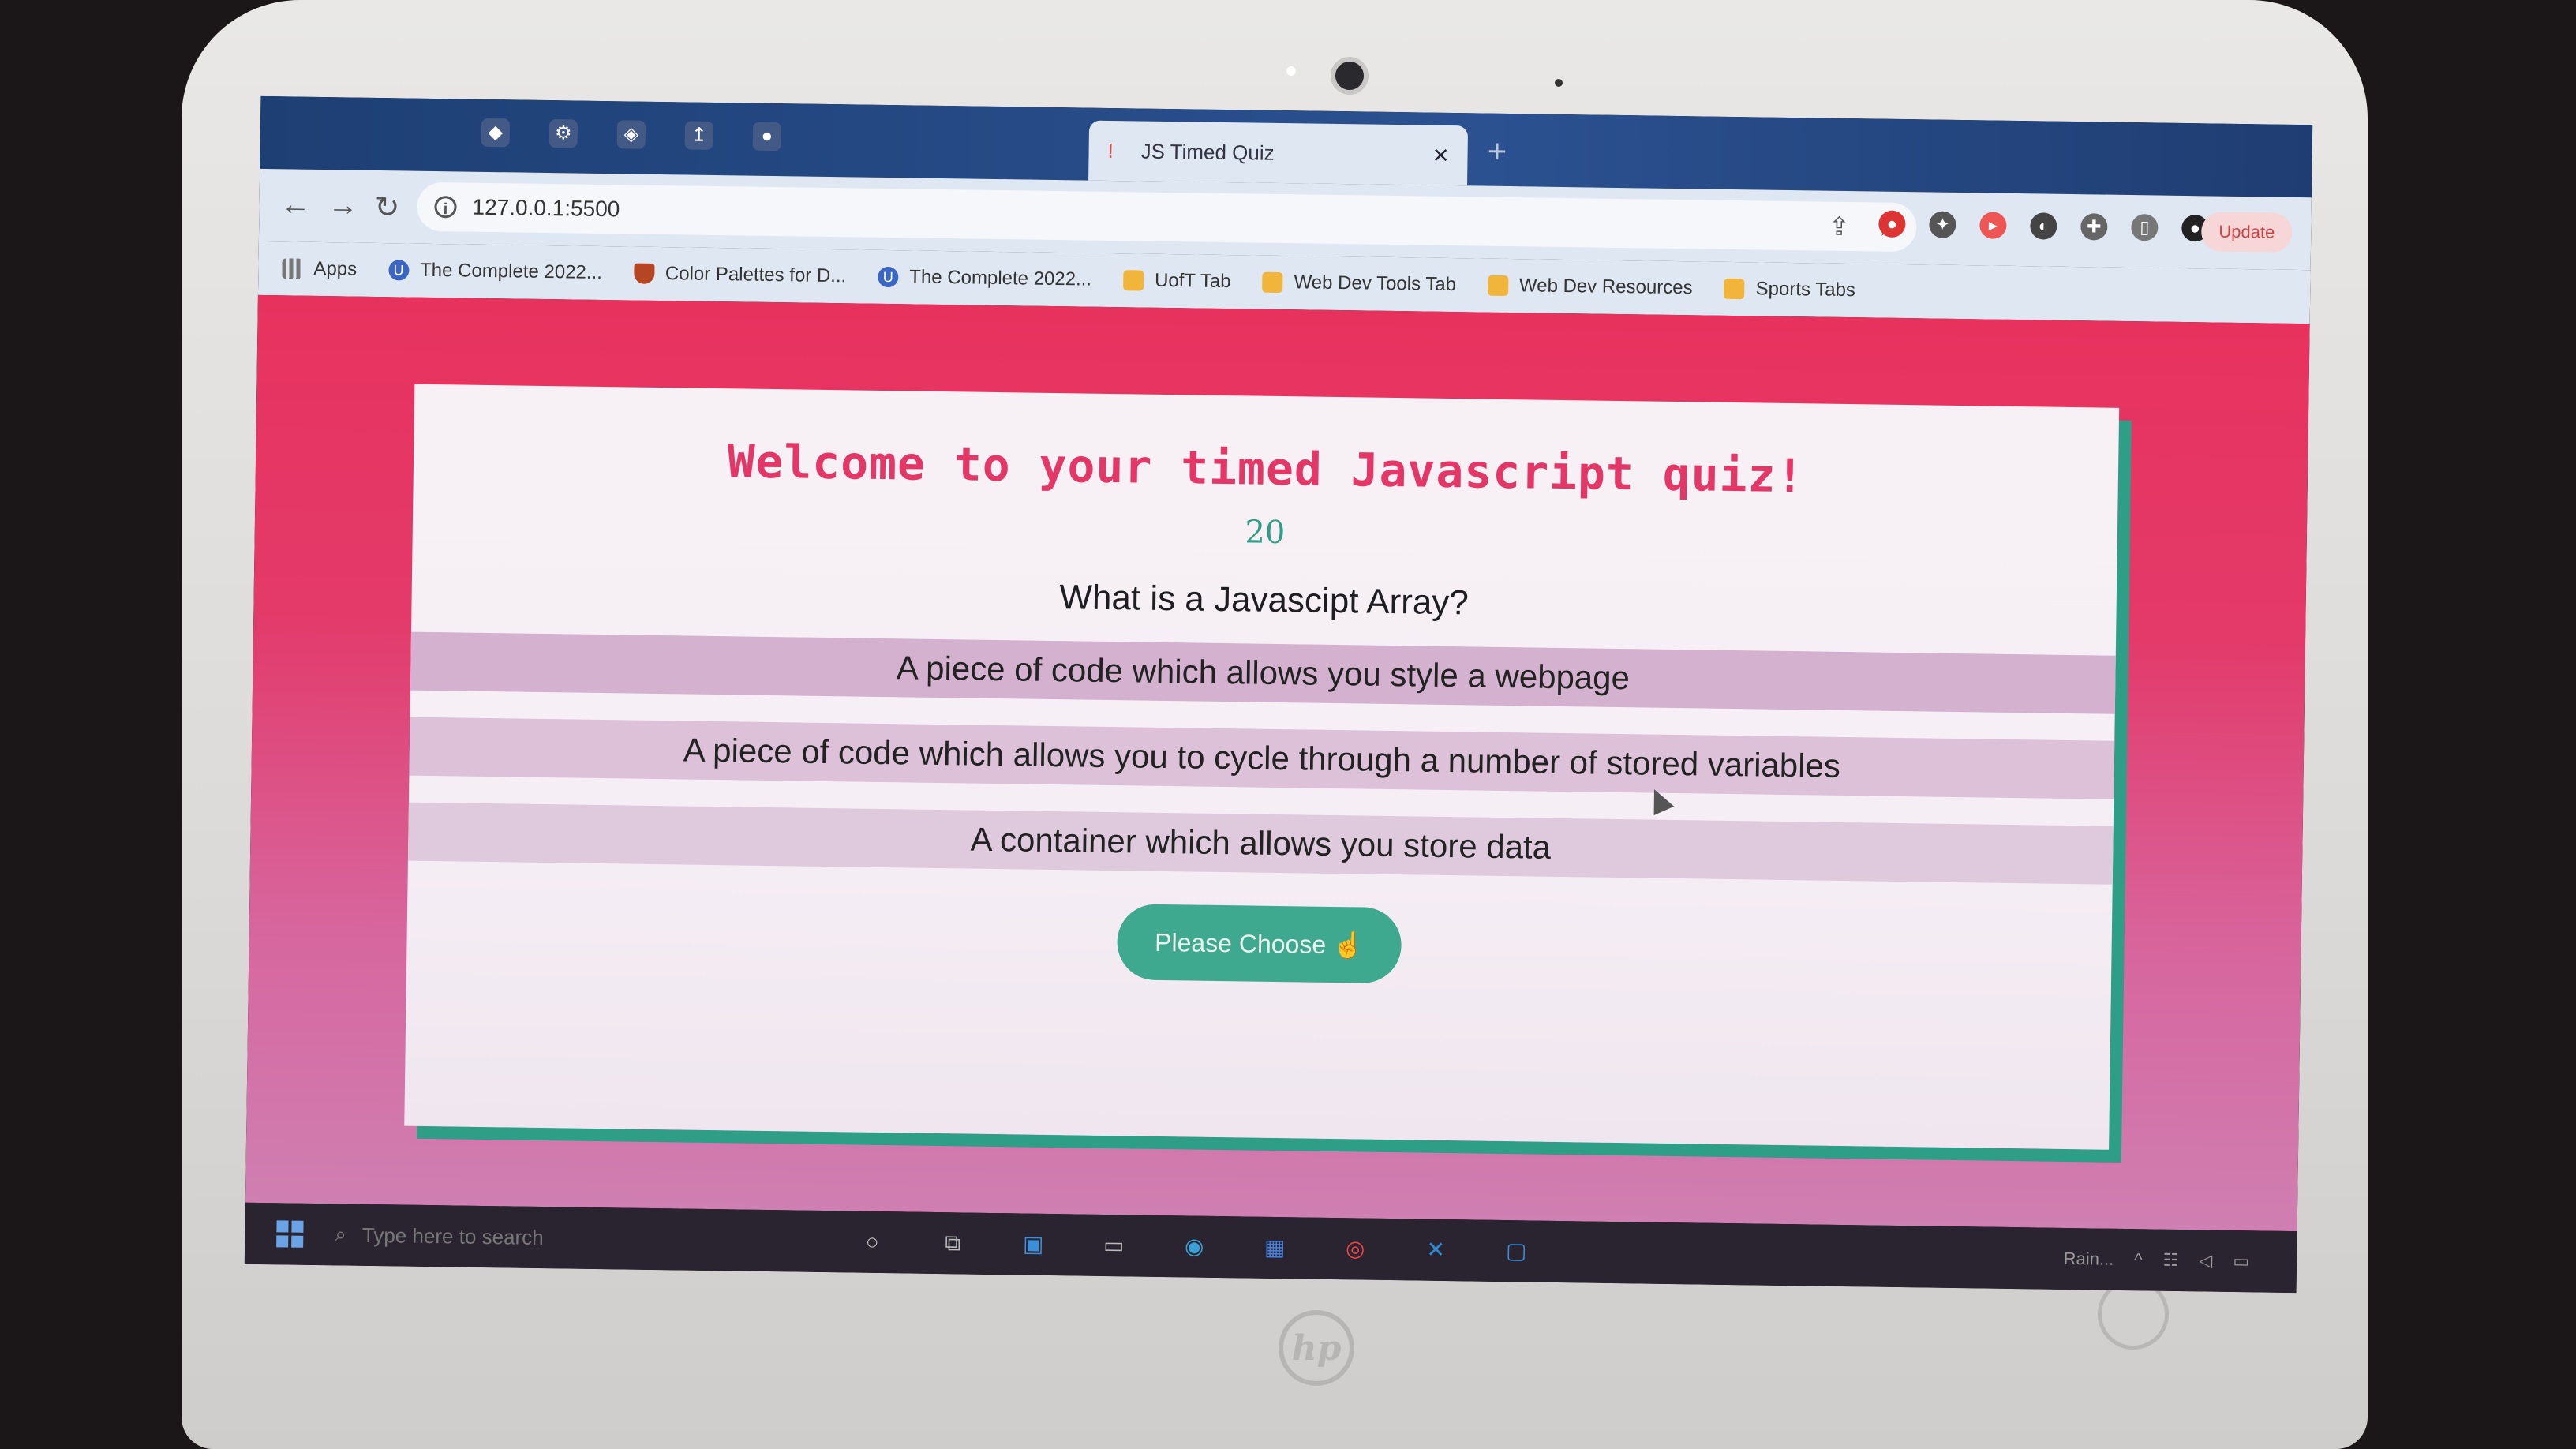  What do you see at coordinates (872, 1243) in the screenshot?
I see `cortana-icon: ○` at bounding box center [872, 1243].